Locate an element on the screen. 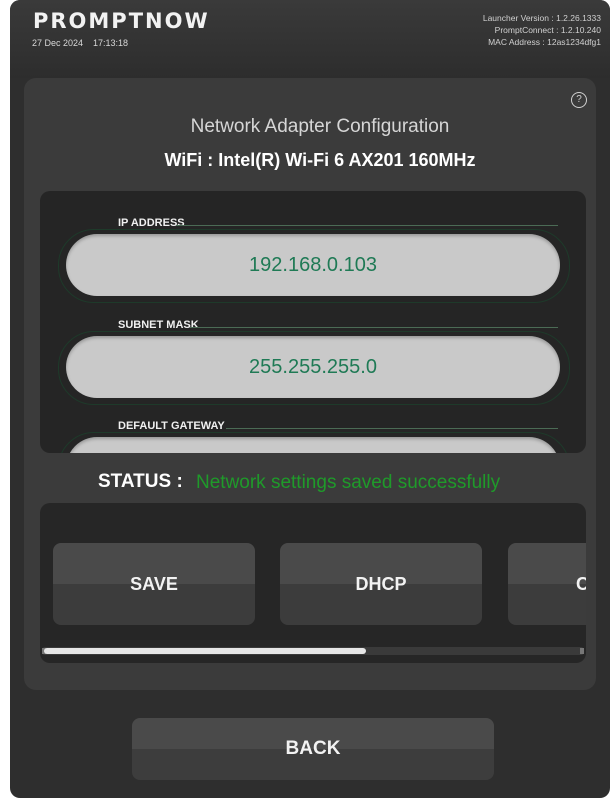  question-circle-icon: ? is located at coordinates (579, 100).